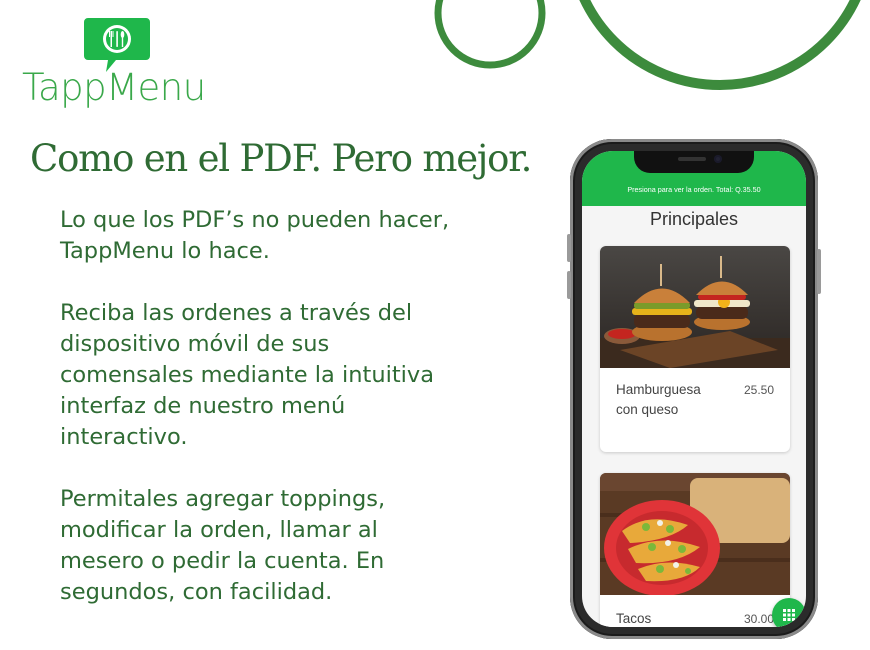 Image resolution: width=870 pixels, height=650 pixels. Describe the element at coordinates (658, 399) in the screenshot. I see `item-name: Hamburguesa con queso` at that location.